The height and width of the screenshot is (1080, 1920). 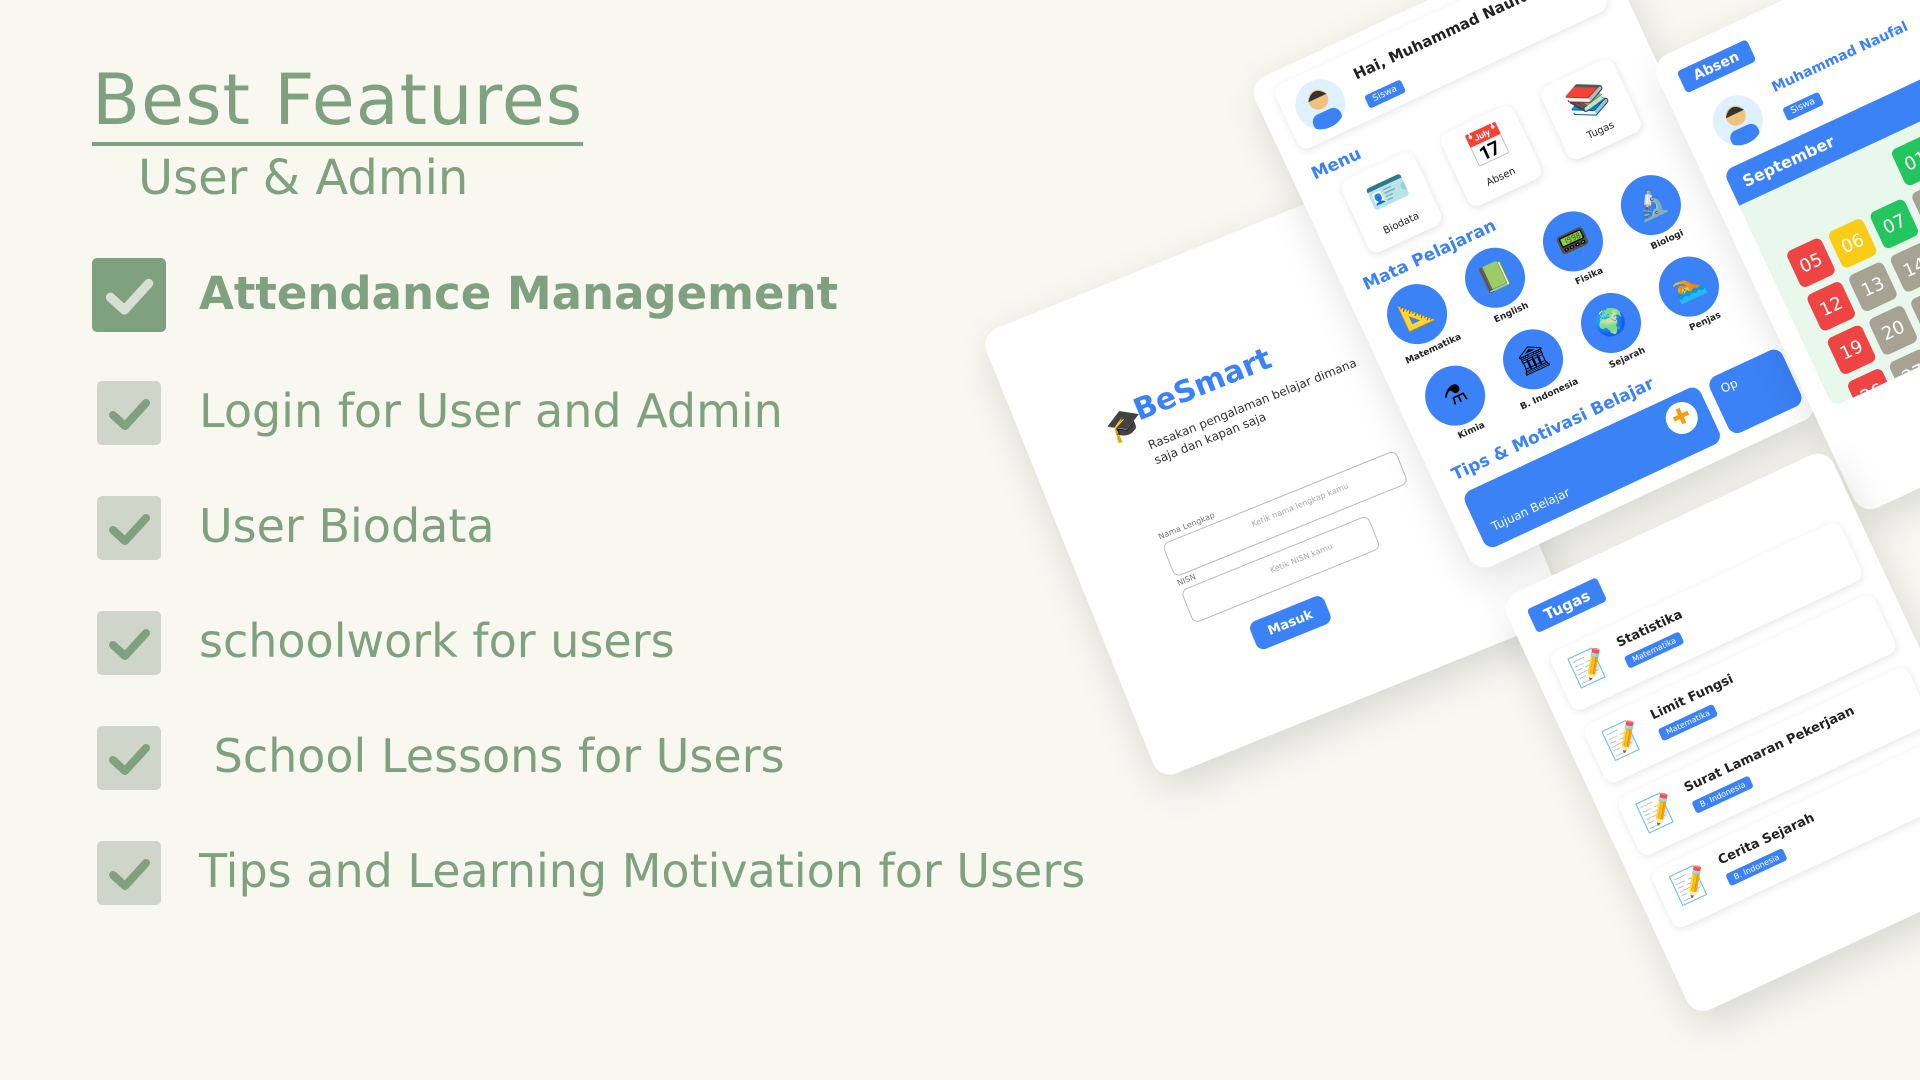 What do you see at coordinates (1811, 262) in the screenshot?
I see `calendar-day: 05` at bounding box center [1811, 262].